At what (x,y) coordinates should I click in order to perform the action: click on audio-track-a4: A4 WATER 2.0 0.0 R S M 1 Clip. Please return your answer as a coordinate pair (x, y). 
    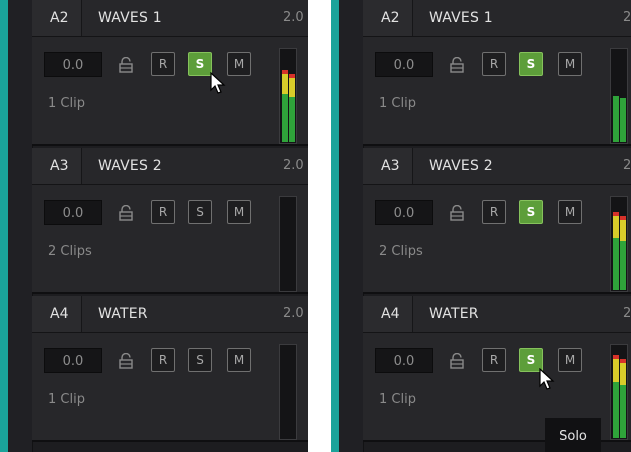
    Looking at the image, I should click on (170, 369).